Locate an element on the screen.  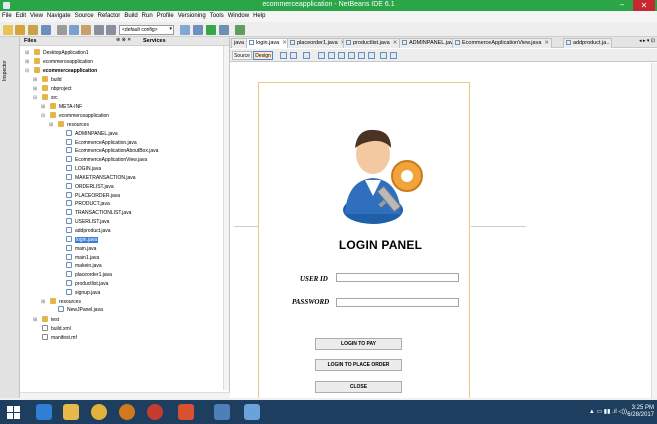
menu-profile: Profile is located at coordinates (165, 15).